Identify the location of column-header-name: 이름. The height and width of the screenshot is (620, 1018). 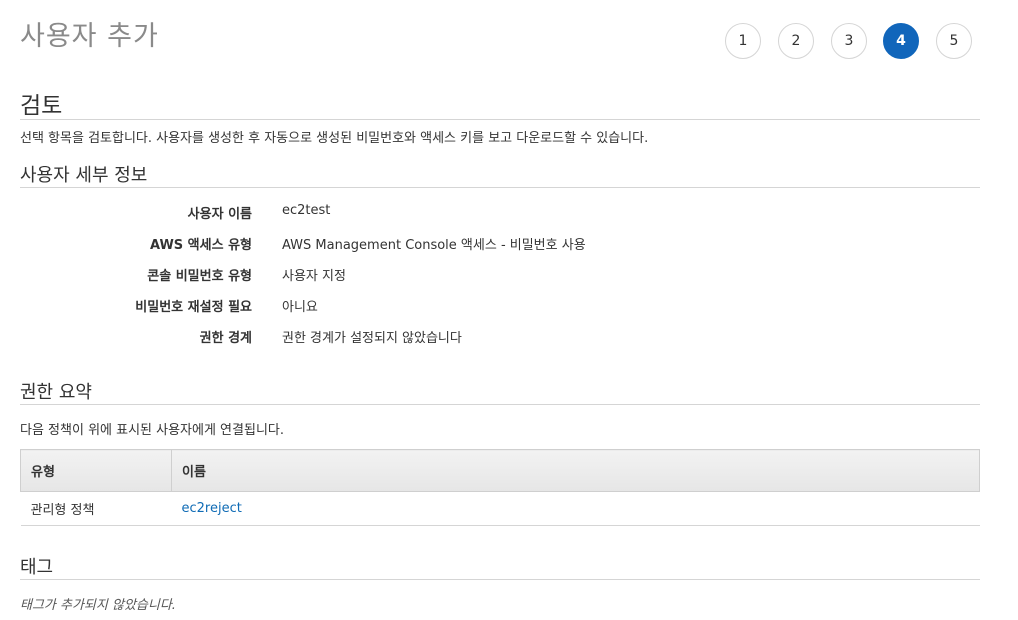
(575, 470).